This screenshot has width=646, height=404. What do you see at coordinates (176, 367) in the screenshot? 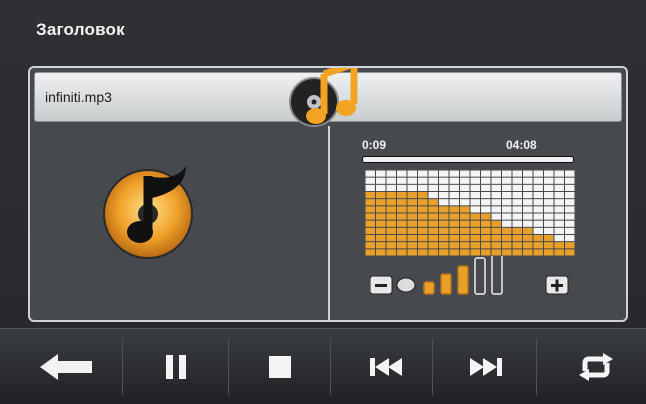
I see `pause-button` at bounding box center [176, 367].